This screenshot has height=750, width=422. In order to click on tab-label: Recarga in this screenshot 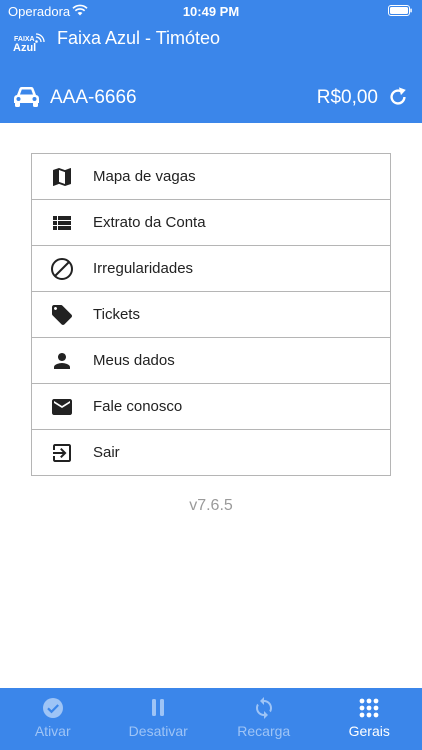, I will do `click(264, 731)`.